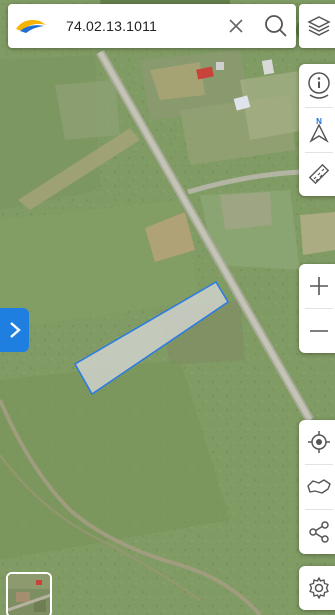 Image resolution: width=335 pixels, height=615 pixels. I want to click on region-outline-icon, so click(319, 486).